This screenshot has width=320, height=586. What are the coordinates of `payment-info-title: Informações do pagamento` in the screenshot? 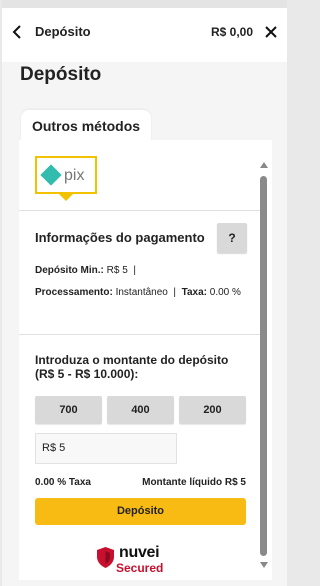 It's located at (120, 237).